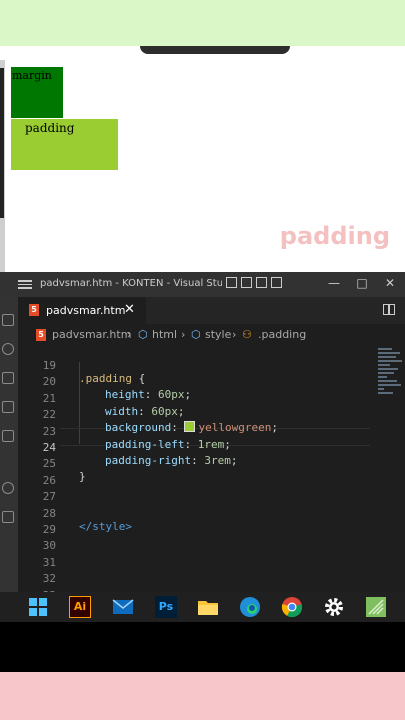 This screenshot has width=405, height=720. I want to click on minimize-button: —, so click(334, 283).